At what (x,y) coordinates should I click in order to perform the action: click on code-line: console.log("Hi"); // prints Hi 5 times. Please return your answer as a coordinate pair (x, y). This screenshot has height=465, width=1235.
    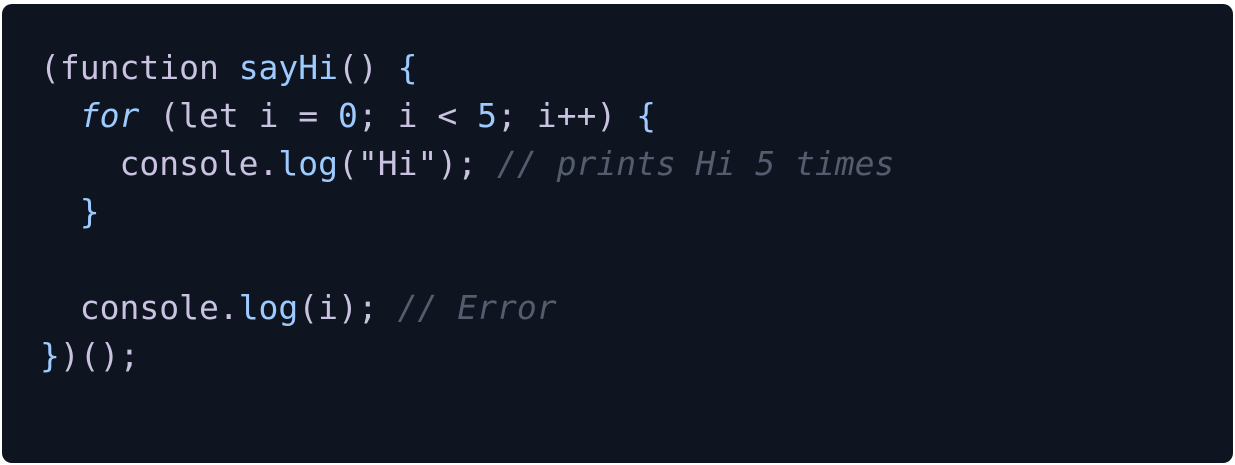
    Looking at the image, I should click on (467, 164).